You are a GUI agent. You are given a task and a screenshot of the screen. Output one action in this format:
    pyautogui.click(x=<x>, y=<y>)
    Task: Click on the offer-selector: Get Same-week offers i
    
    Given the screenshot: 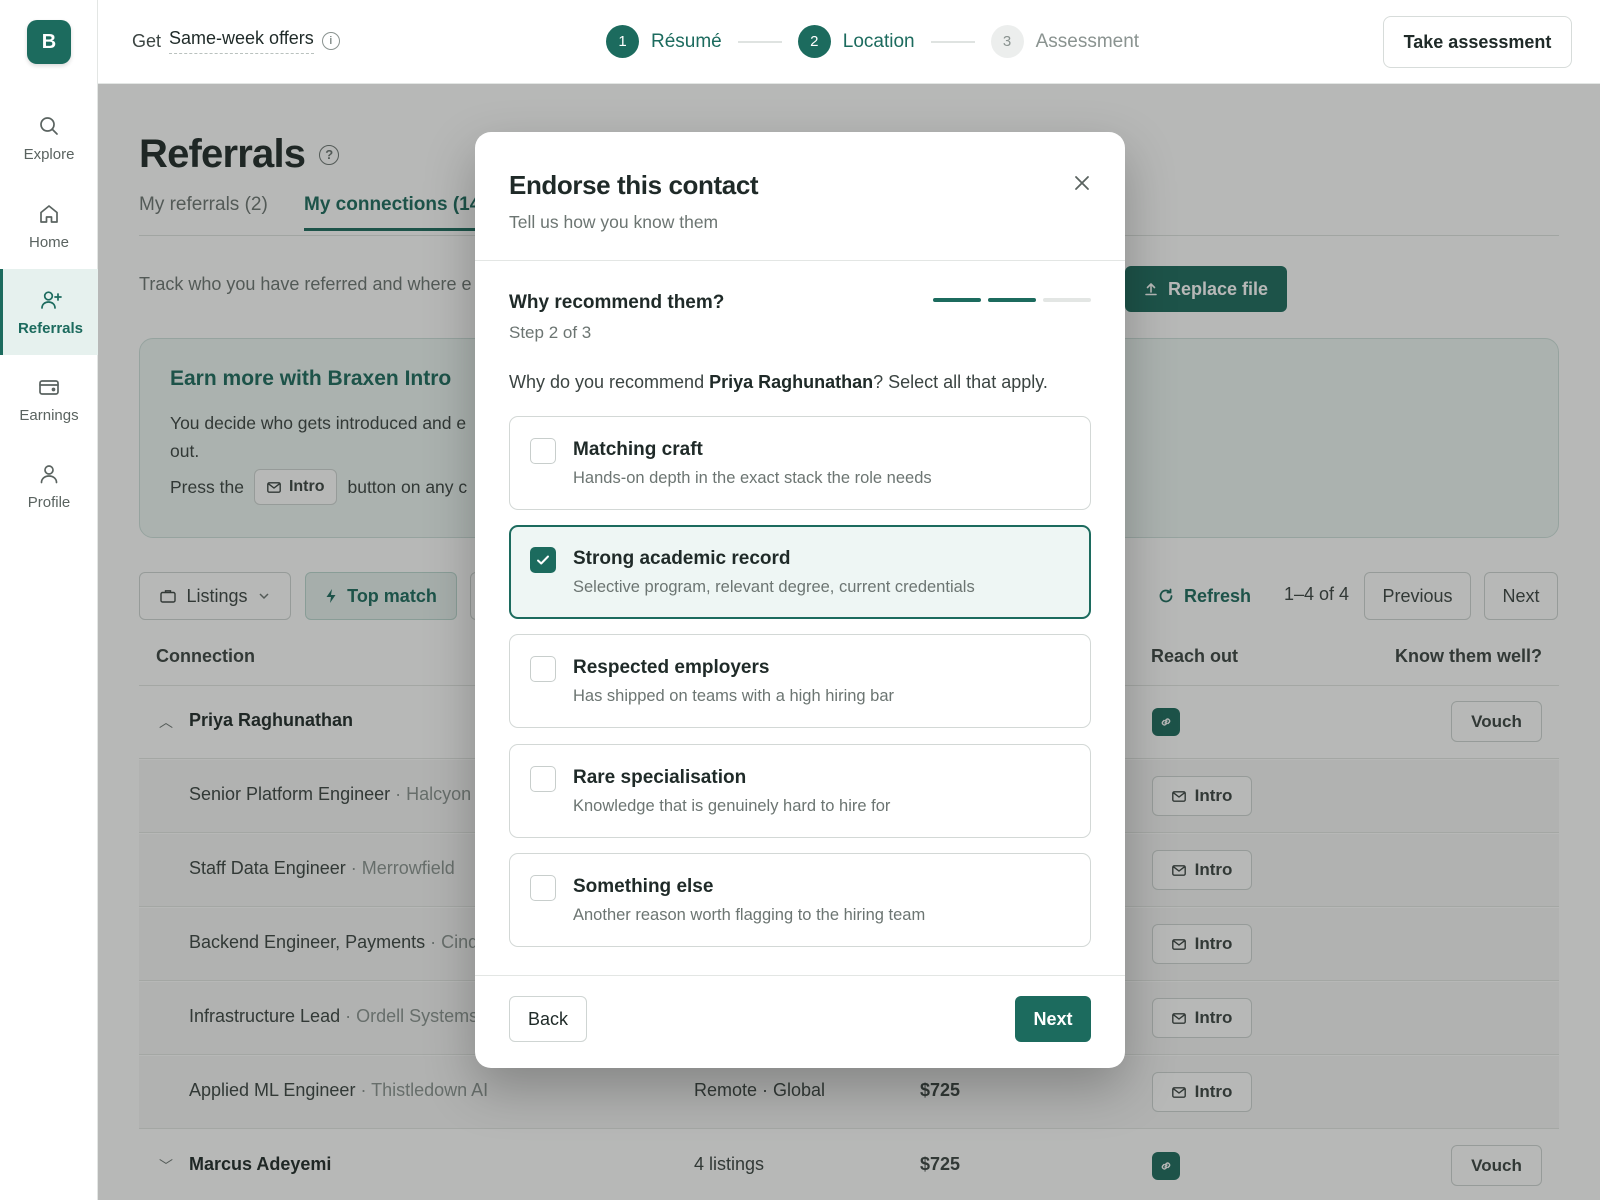 What is the action you would take?
    pyautogui.click(x=236, y=41)
    